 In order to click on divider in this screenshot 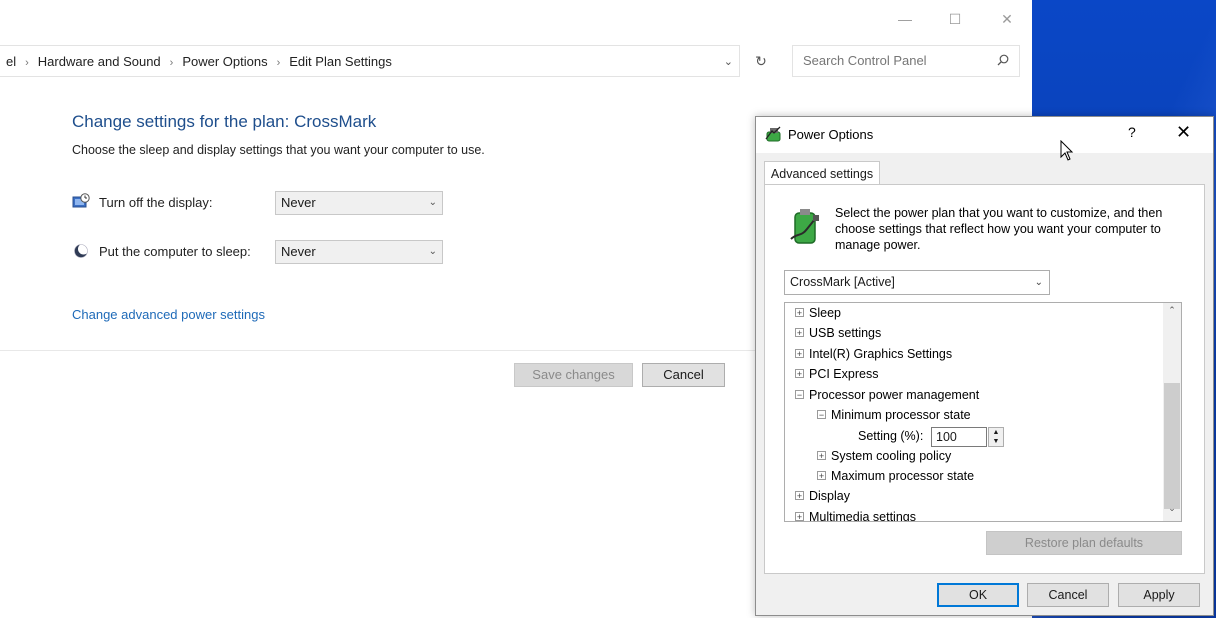, I will do `click(380, 350)`.